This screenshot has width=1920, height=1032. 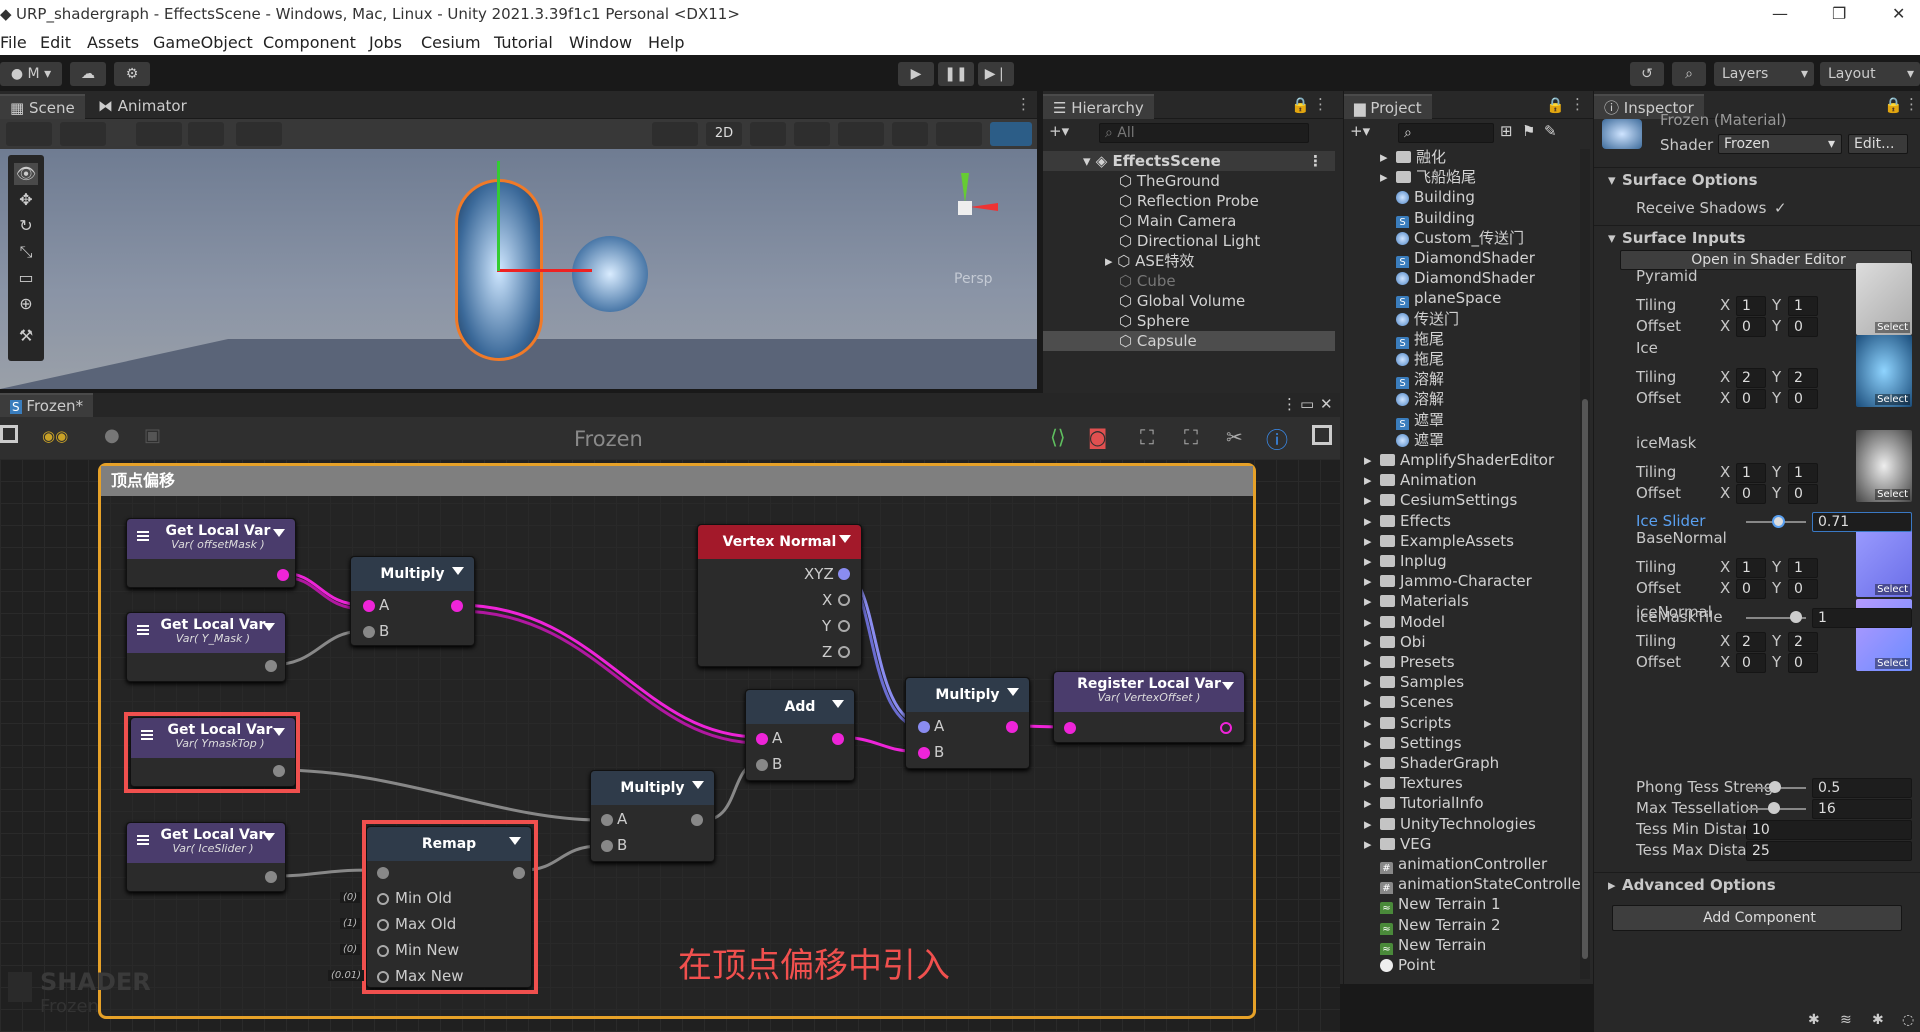 I want to click on ice-slider-input: 0.71, so click(x=1862, y=522).